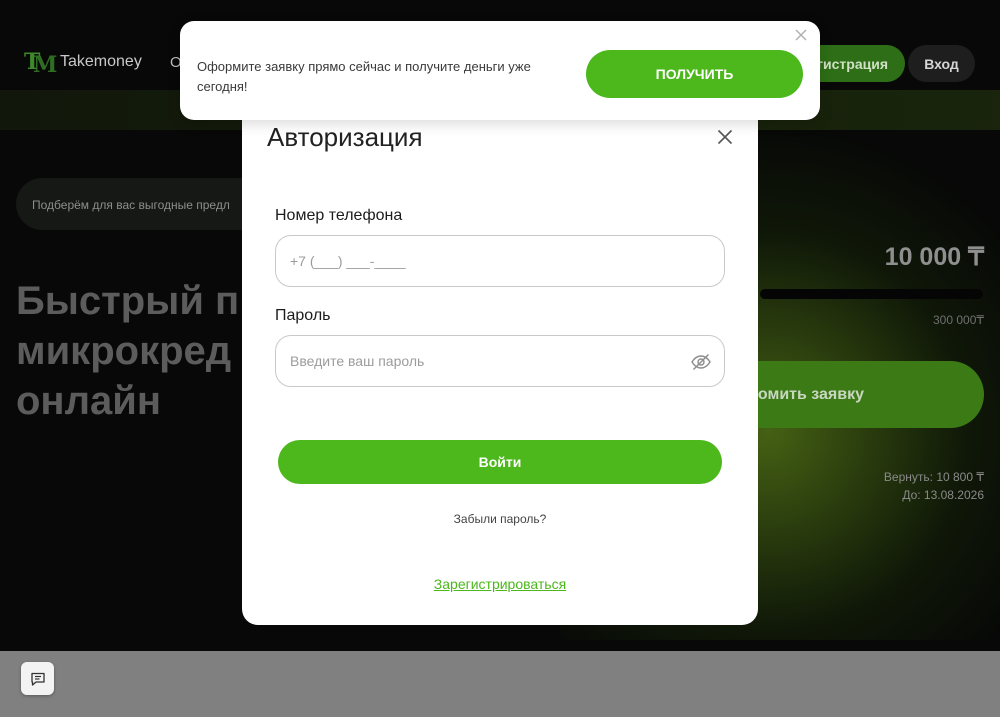 The width and height of the screenshot is (1000, 717). I want to click on return-info: Вернуть: 10 800 ₸ До: 13.08.2026, so click(934, 486).